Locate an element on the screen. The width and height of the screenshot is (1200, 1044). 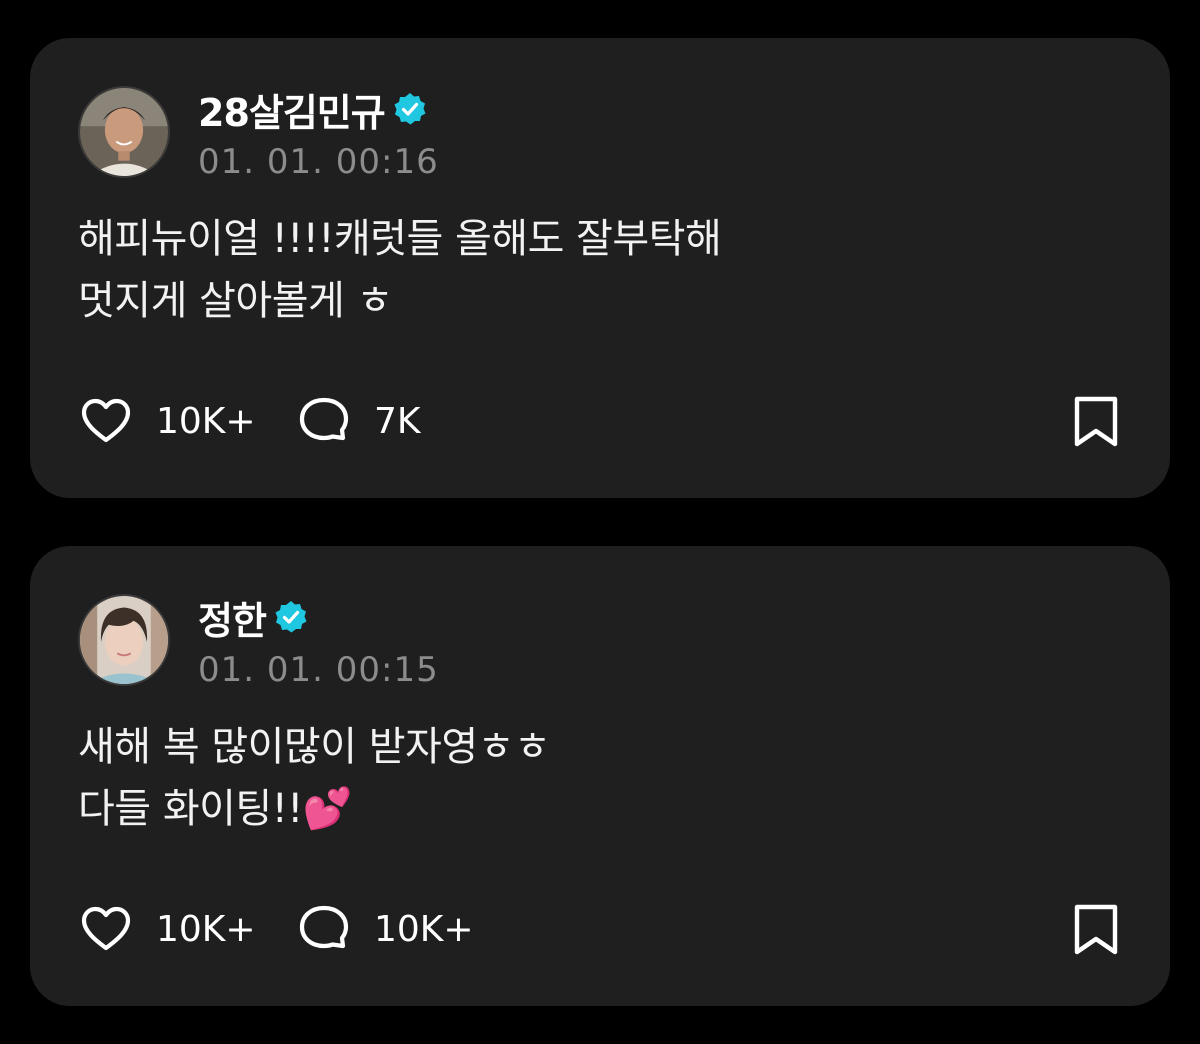
post-body-line: 새해 복 많이많이 받자영ㅎㅎ is located at coordinates (314, 747).